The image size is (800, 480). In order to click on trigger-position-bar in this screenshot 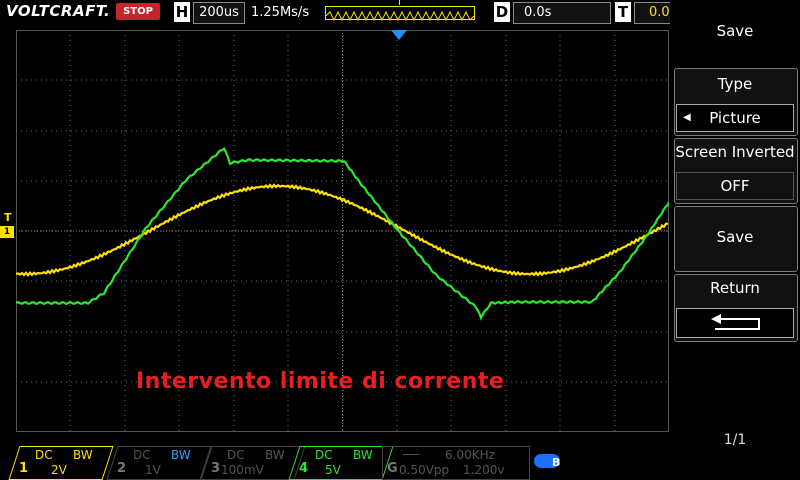, I will do `click(400, 14)`.